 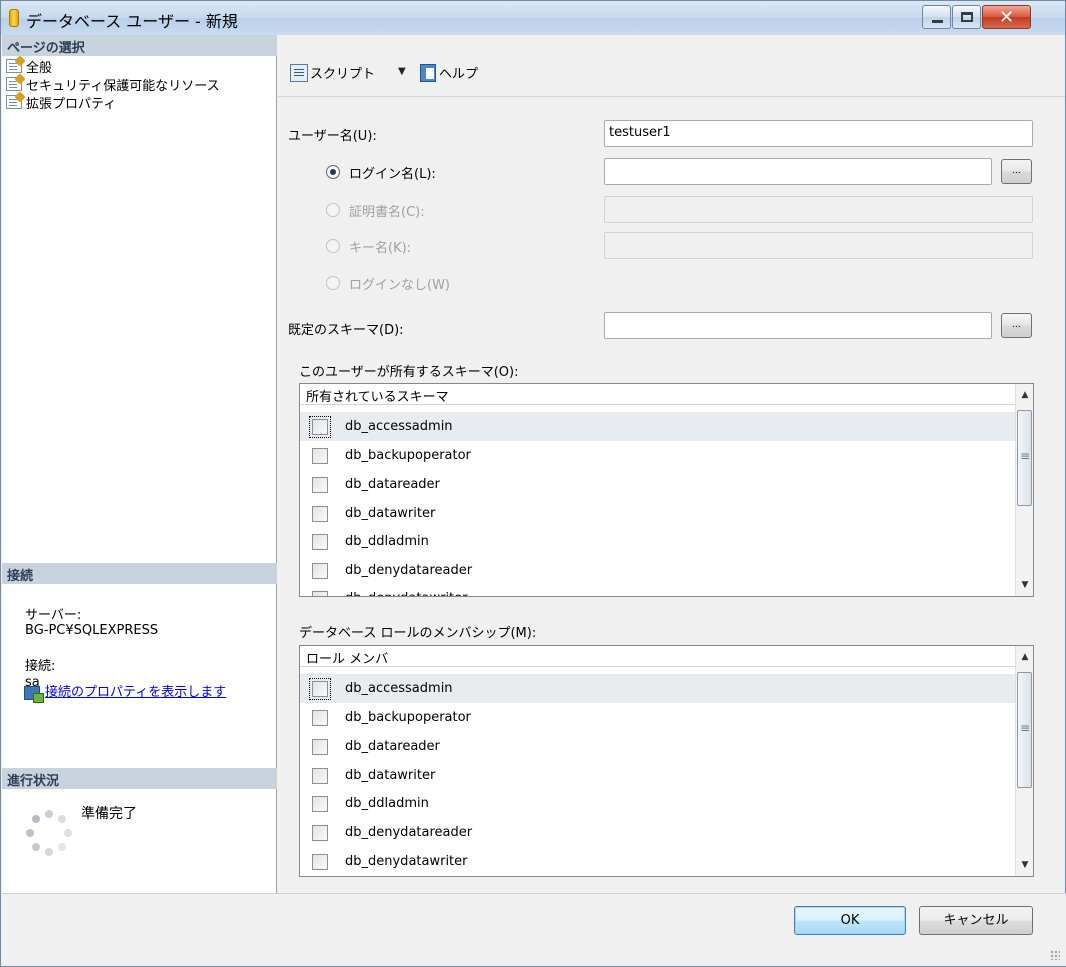 I want to click on key-name-radio, so click(x=333, y=246).